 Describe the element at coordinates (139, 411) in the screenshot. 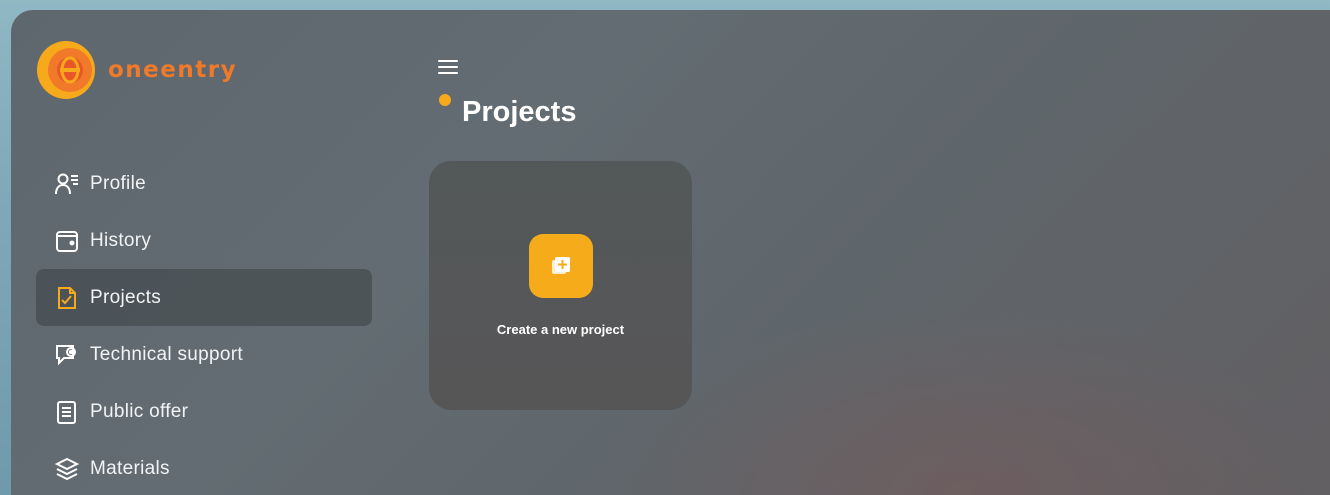

I see `sidebar-item-label: Public offer` at that location.